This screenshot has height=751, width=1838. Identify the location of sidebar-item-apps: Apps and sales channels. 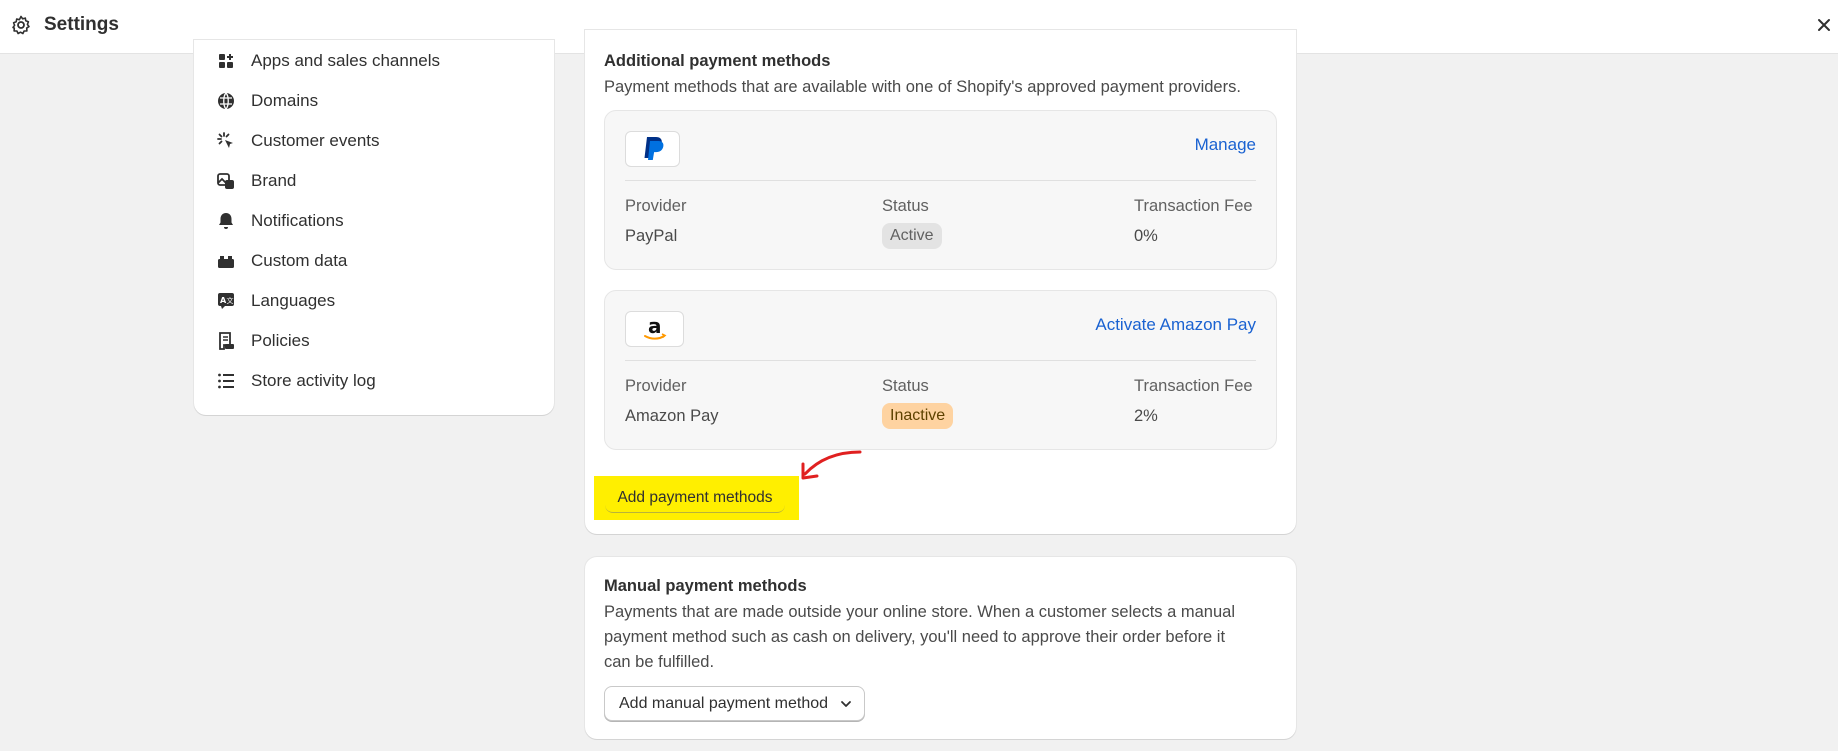
(328, 61).